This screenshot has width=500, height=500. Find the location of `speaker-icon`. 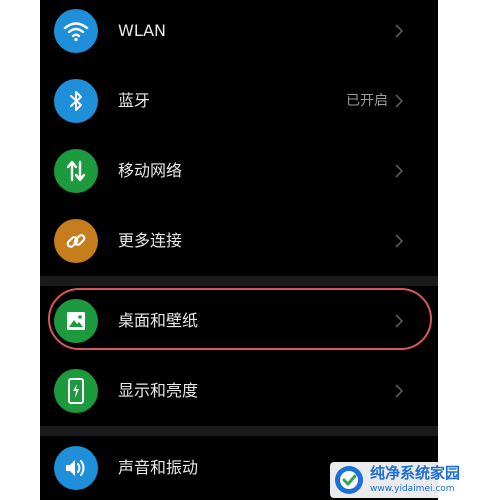

speaker-icon is located at coordinates (76, 468).